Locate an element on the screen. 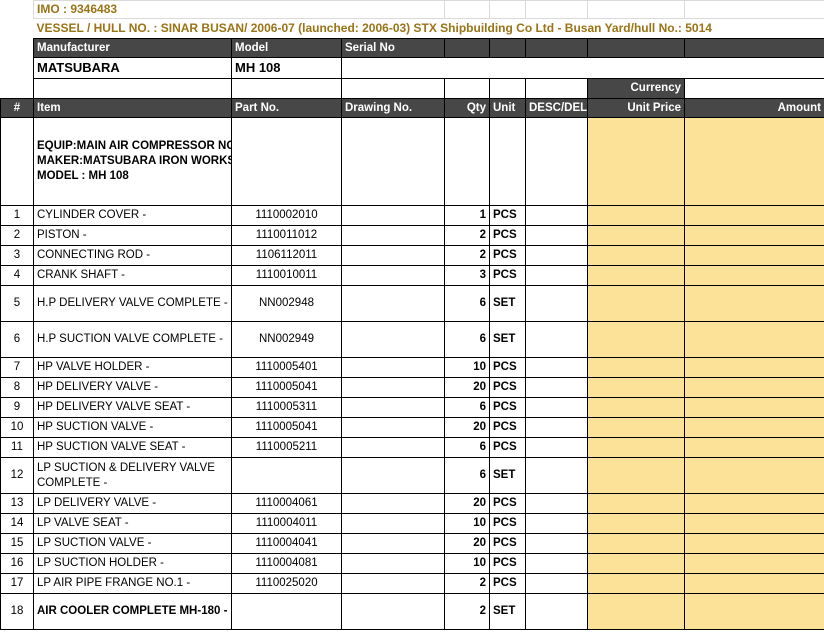 This screenshot has width=824, height=644. equip-note-unit is located at coordinates (507, 161).